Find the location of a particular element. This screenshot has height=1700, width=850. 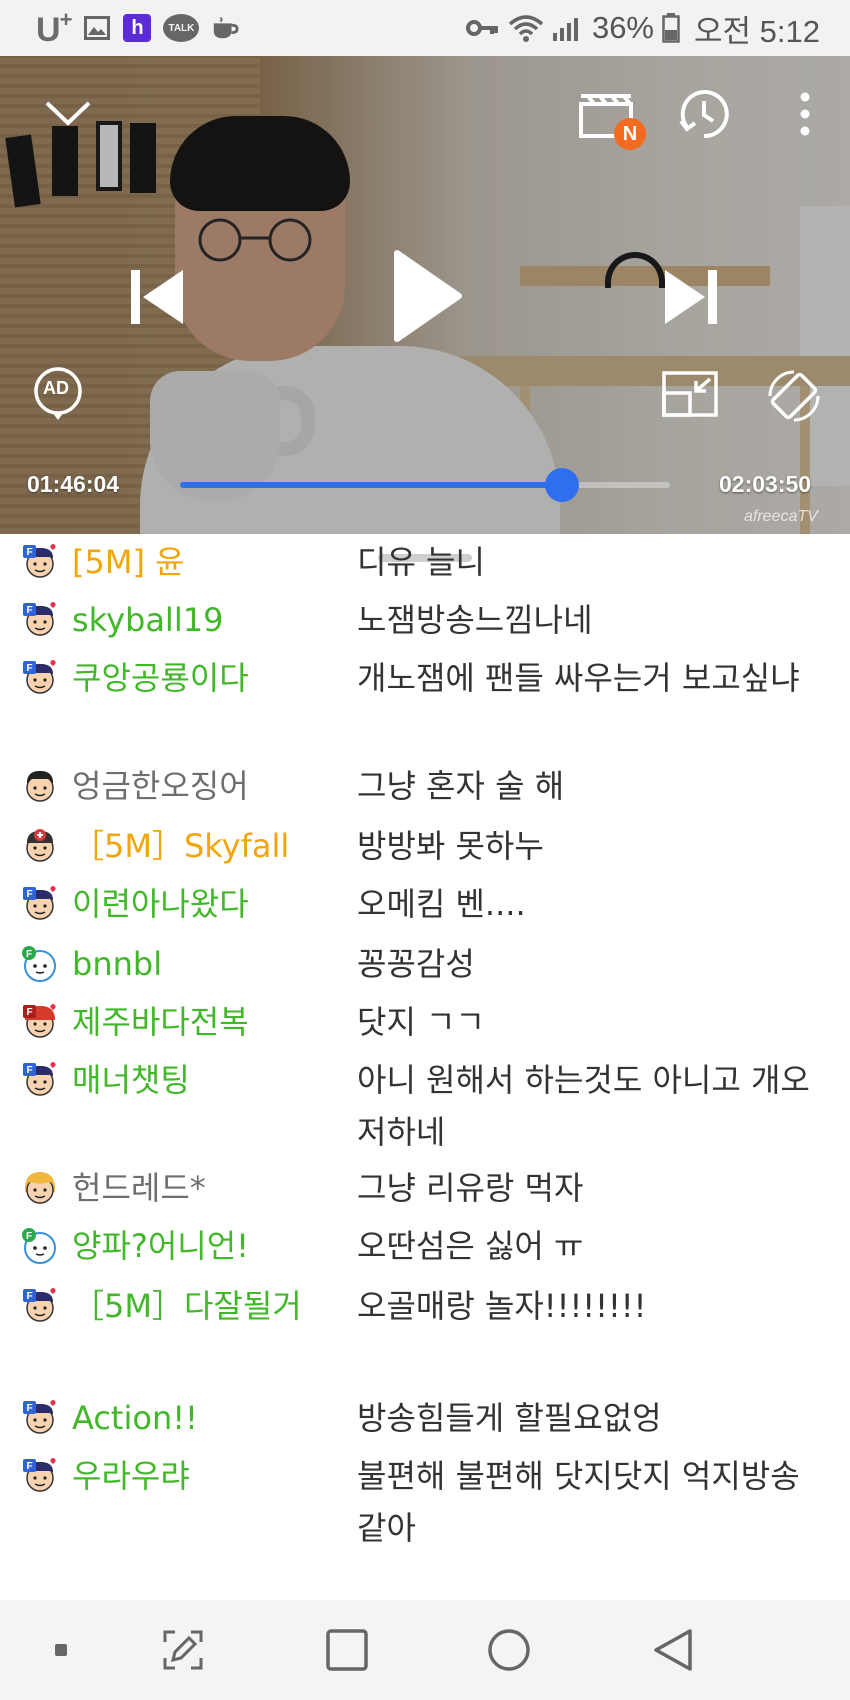

chat-message-text: 그냥 혼자 술 해 is located at coordinates (461, 786).